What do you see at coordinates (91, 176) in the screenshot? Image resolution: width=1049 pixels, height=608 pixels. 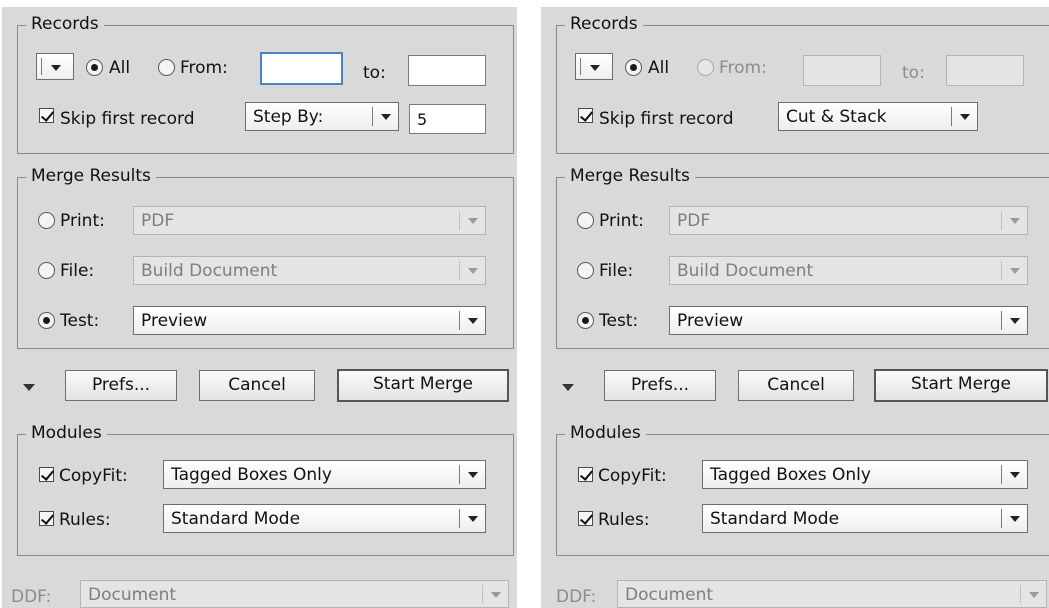 I see `merge-results-legend: Merge Results` at bounding box center [91, 176].